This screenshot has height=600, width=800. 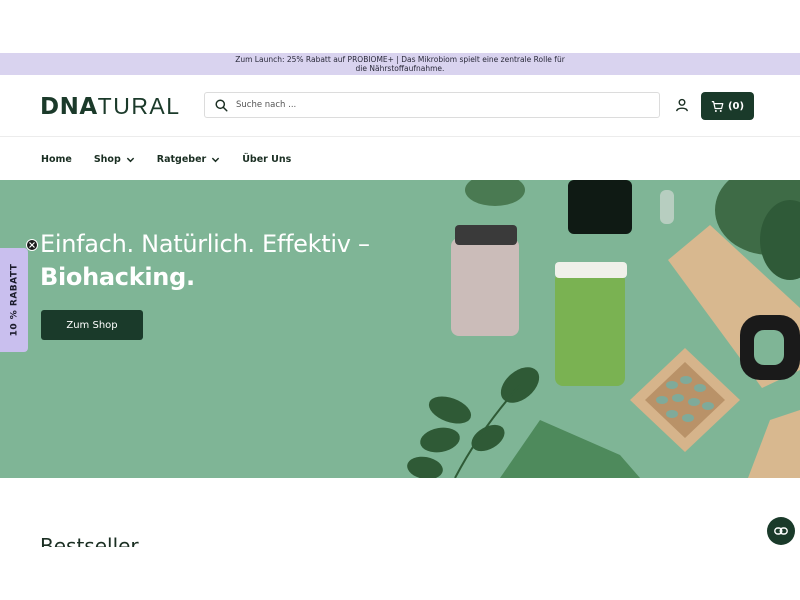 I want to click on logo-light: TURAL, so click(x=139, y=106).